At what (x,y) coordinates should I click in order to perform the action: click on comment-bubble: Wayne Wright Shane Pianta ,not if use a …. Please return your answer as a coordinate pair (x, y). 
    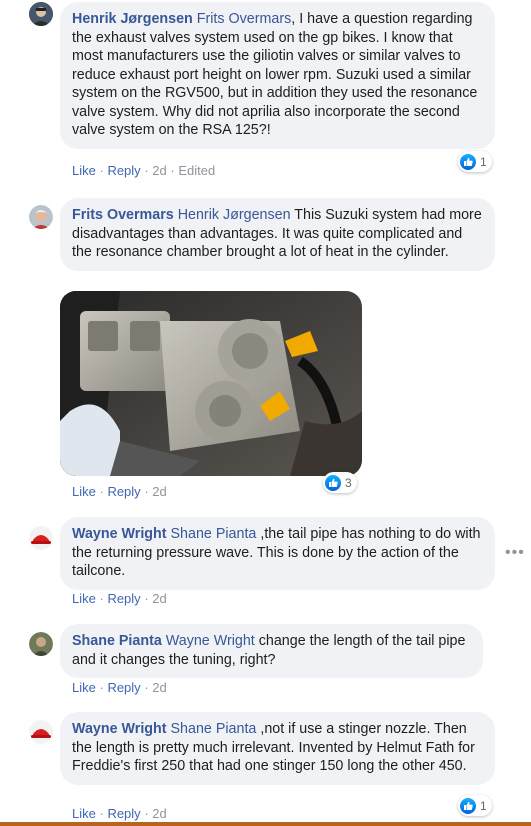
    Looking at the image, I should click on (277, 748).